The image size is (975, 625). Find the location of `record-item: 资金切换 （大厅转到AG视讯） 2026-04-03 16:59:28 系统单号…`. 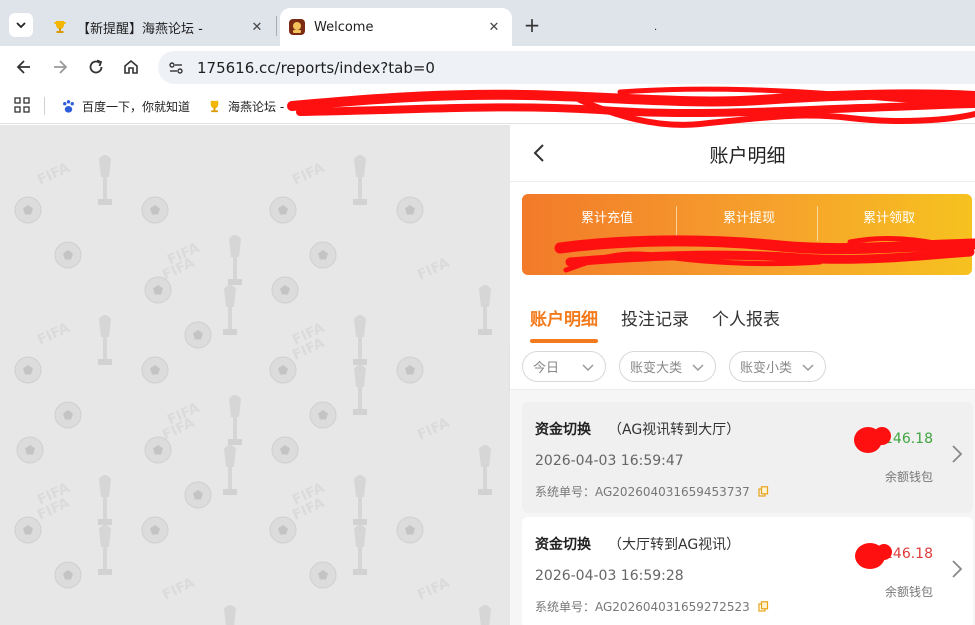

record-item: 资金切换 （大厅转到AG视讯） 2026-04-03 16:59:28 系统单号… is located at coordinates (747, 571).